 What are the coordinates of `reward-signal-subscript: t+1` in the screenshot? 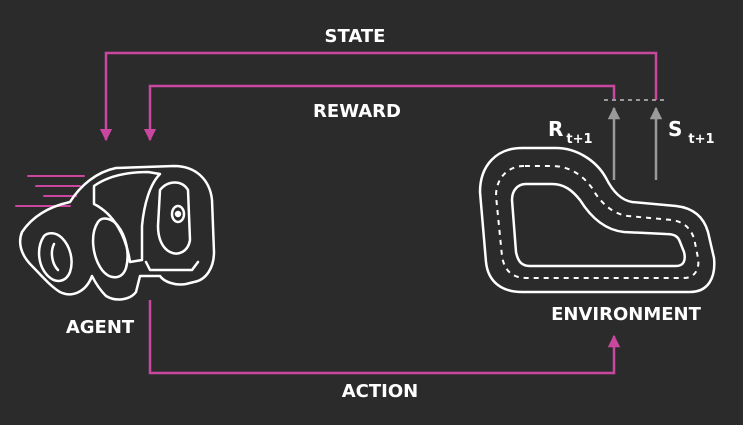 It's located at (579, 139).